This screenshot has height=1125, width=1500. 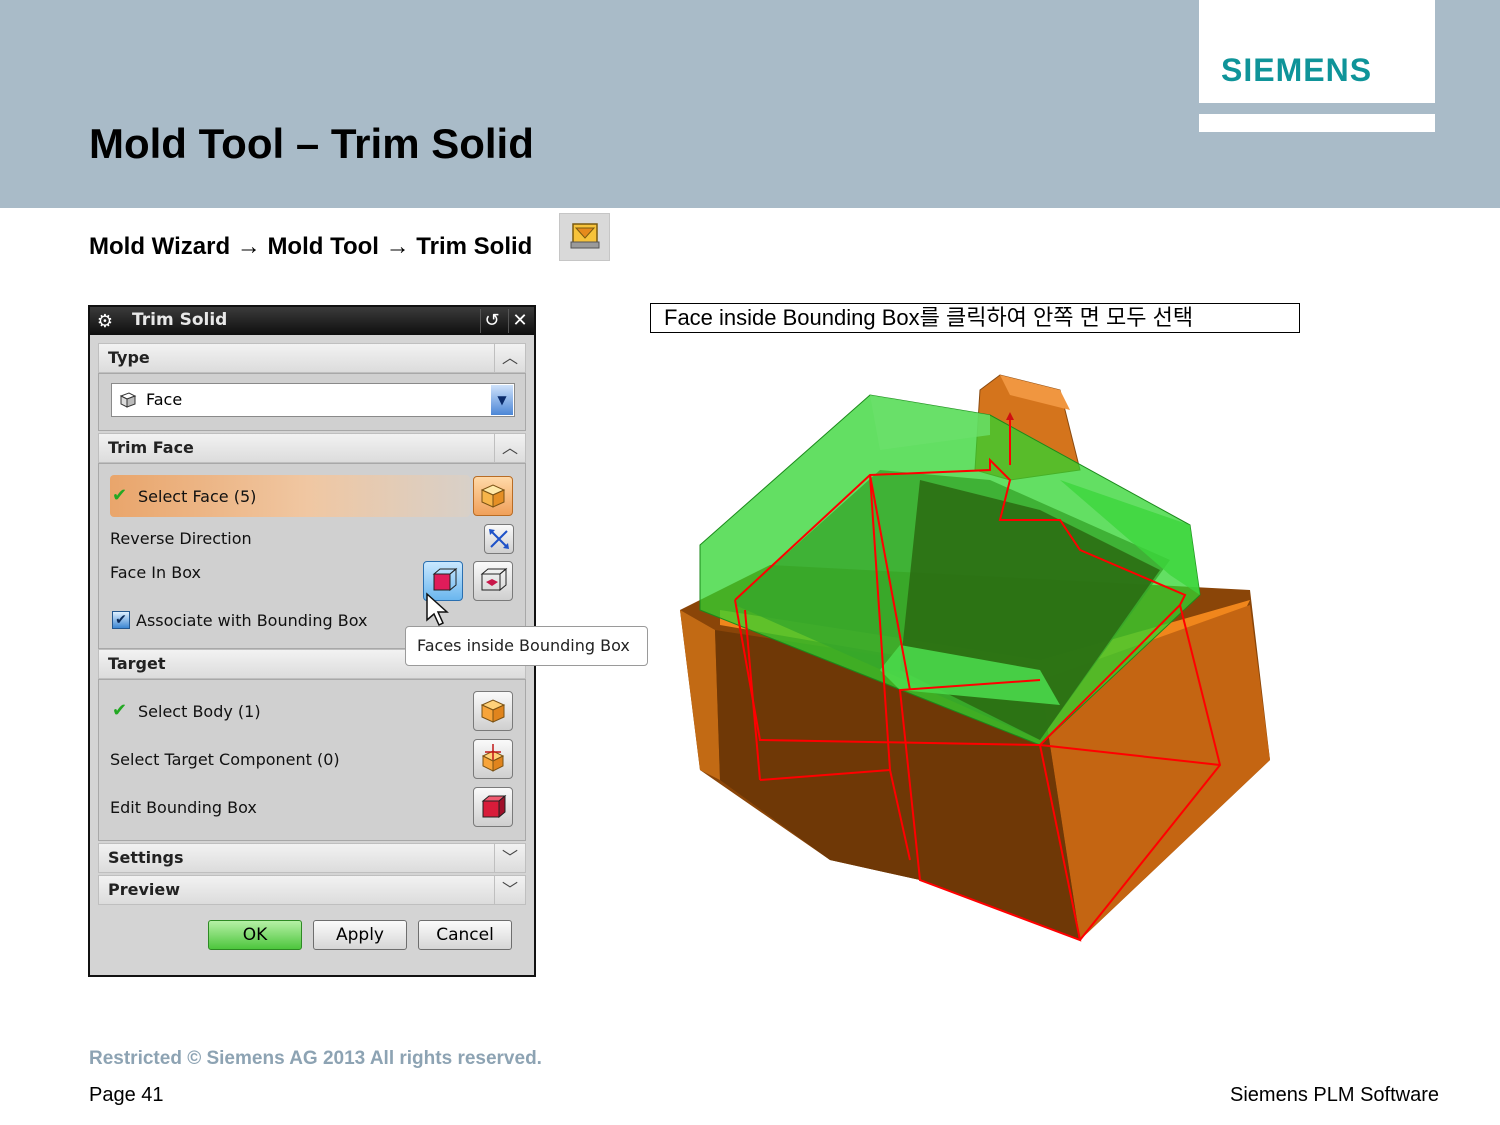 I want to click on face-out-box-icon, so click(x=494, y=579).